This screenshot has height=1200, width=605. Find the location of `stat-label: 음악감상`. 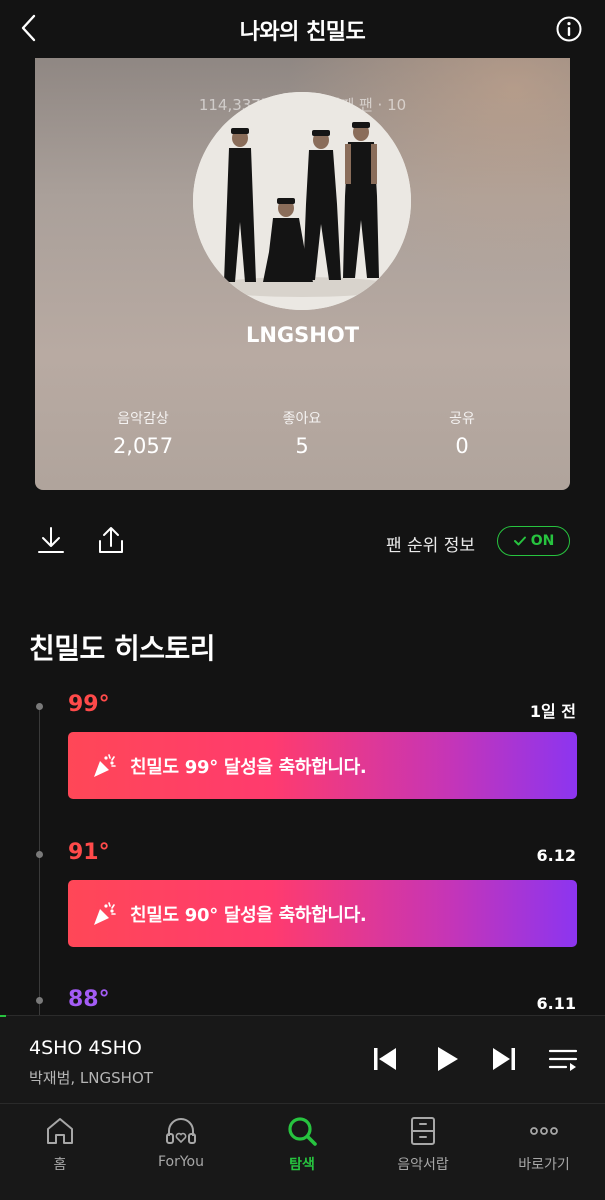

stat-label: 음악감상 is located at coordinates (143, 419).